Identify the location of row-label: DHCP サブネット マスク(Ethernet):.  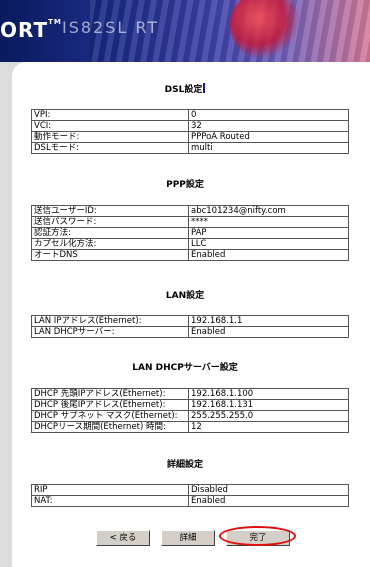
(110, 416).